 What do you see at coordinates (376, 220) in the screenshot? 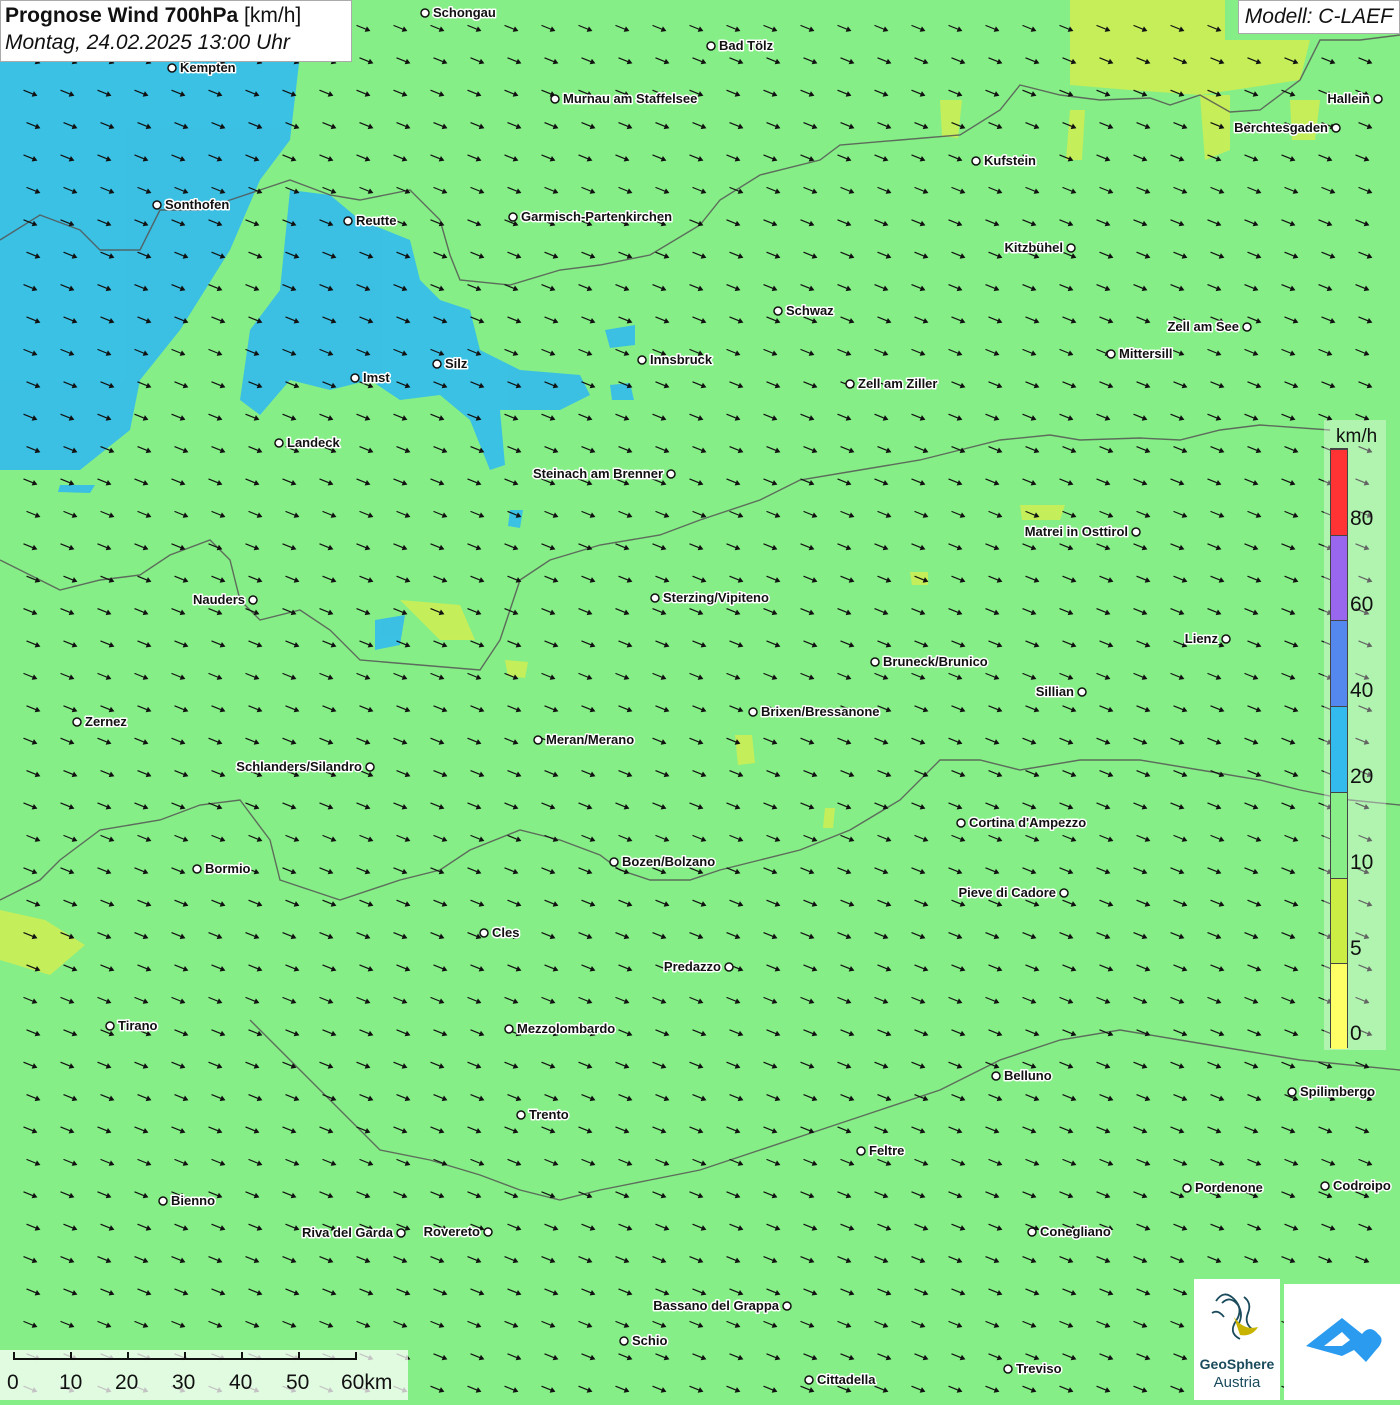
I see `city-label: Reutte` at bounding box center [376, 220].